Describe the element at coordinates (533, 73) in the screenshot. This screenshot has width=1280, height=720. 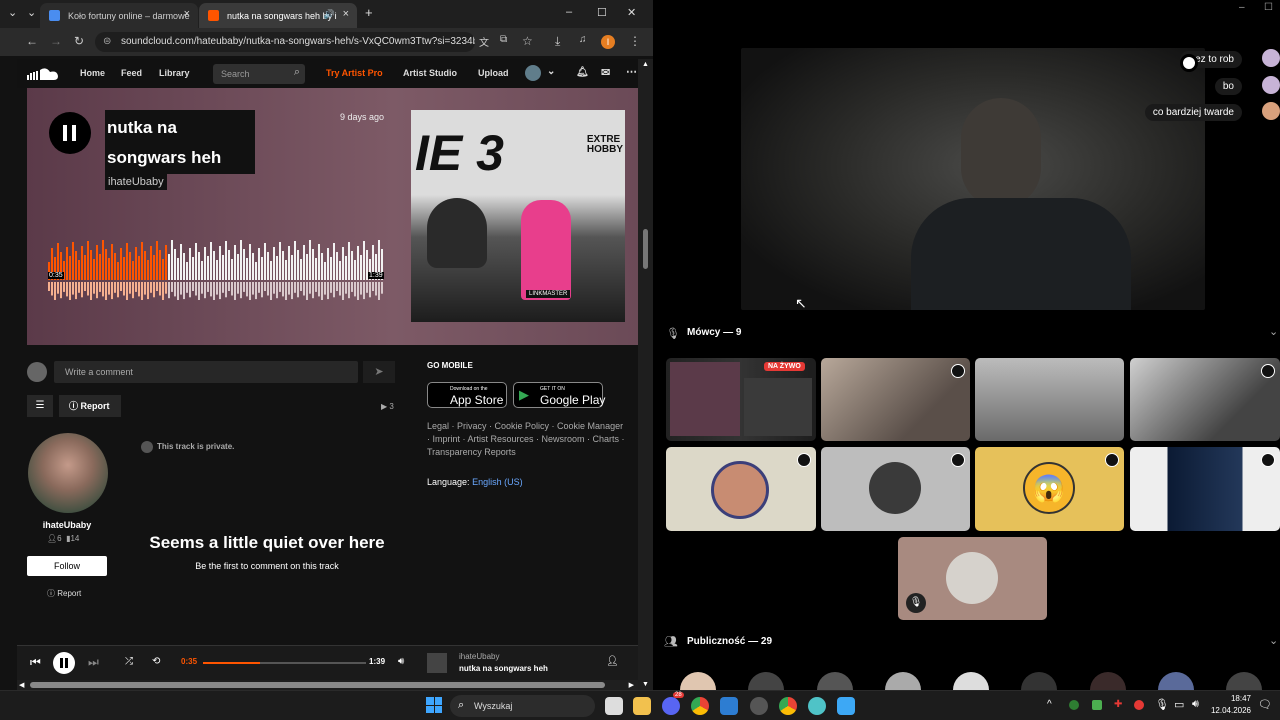
I see `user-avatar` at that location.